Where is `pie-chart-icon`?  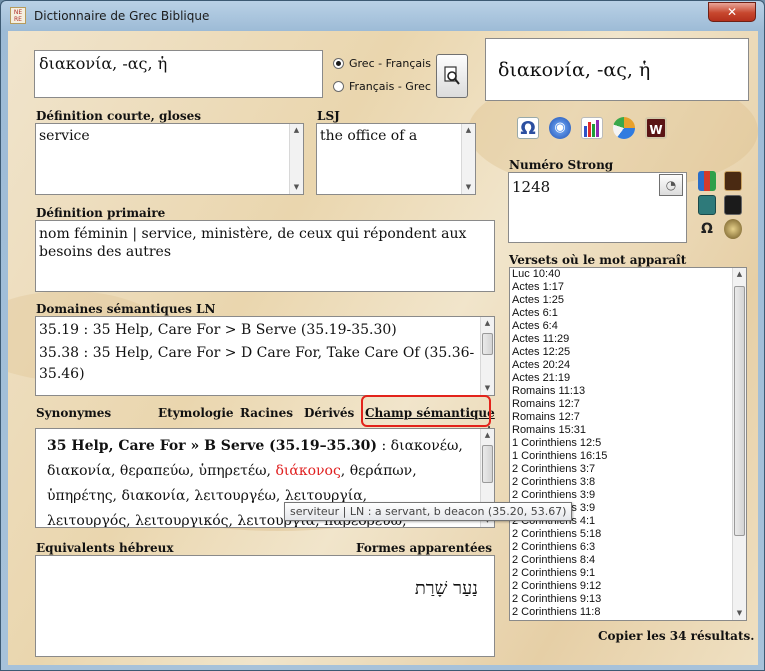
pie-chart-icon is located at coordinates (624, 128).